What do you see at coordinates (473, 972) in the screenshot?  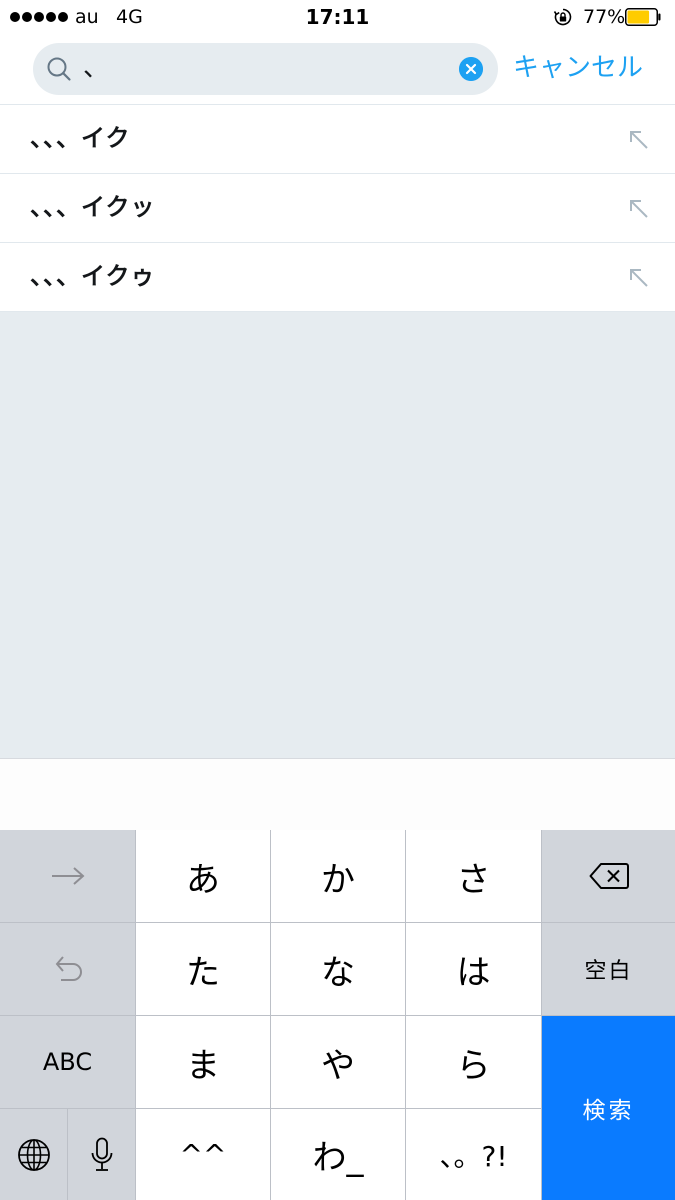 I see `kana-key-label: は` at bounding box center [473, 972].